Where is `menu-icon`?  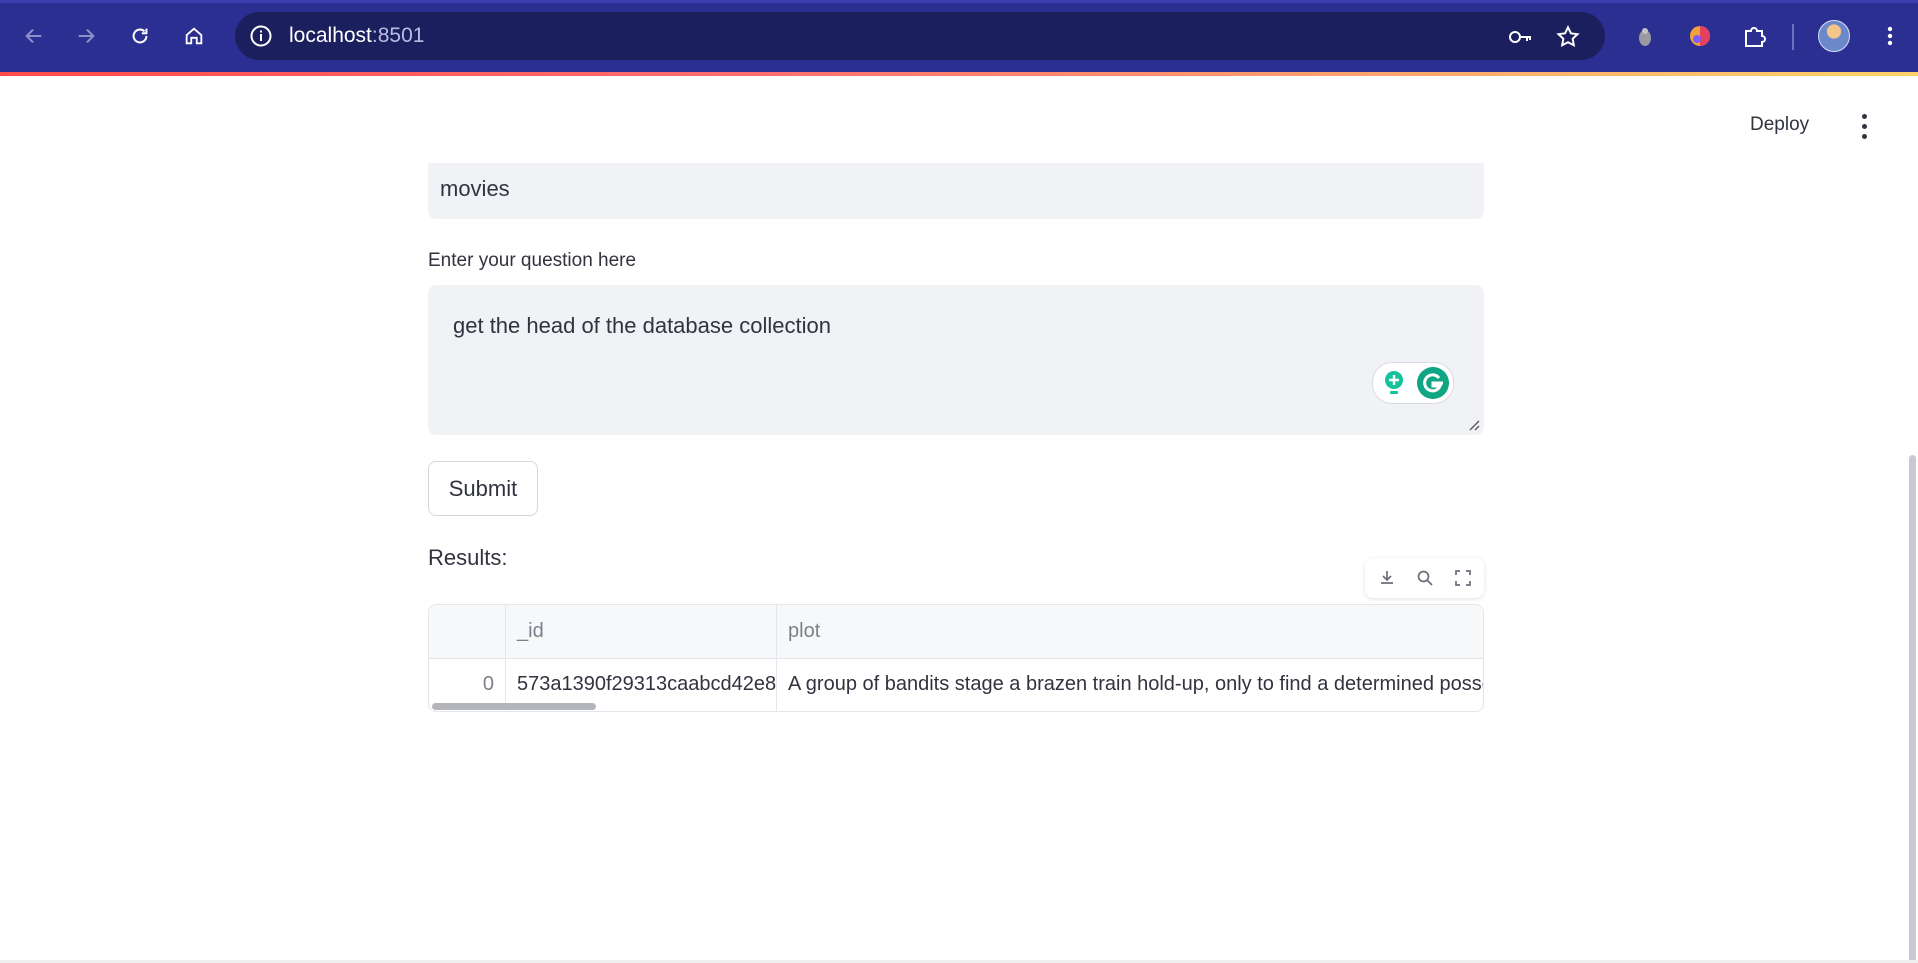
menu-icon is located at coordinates (1890, 36).